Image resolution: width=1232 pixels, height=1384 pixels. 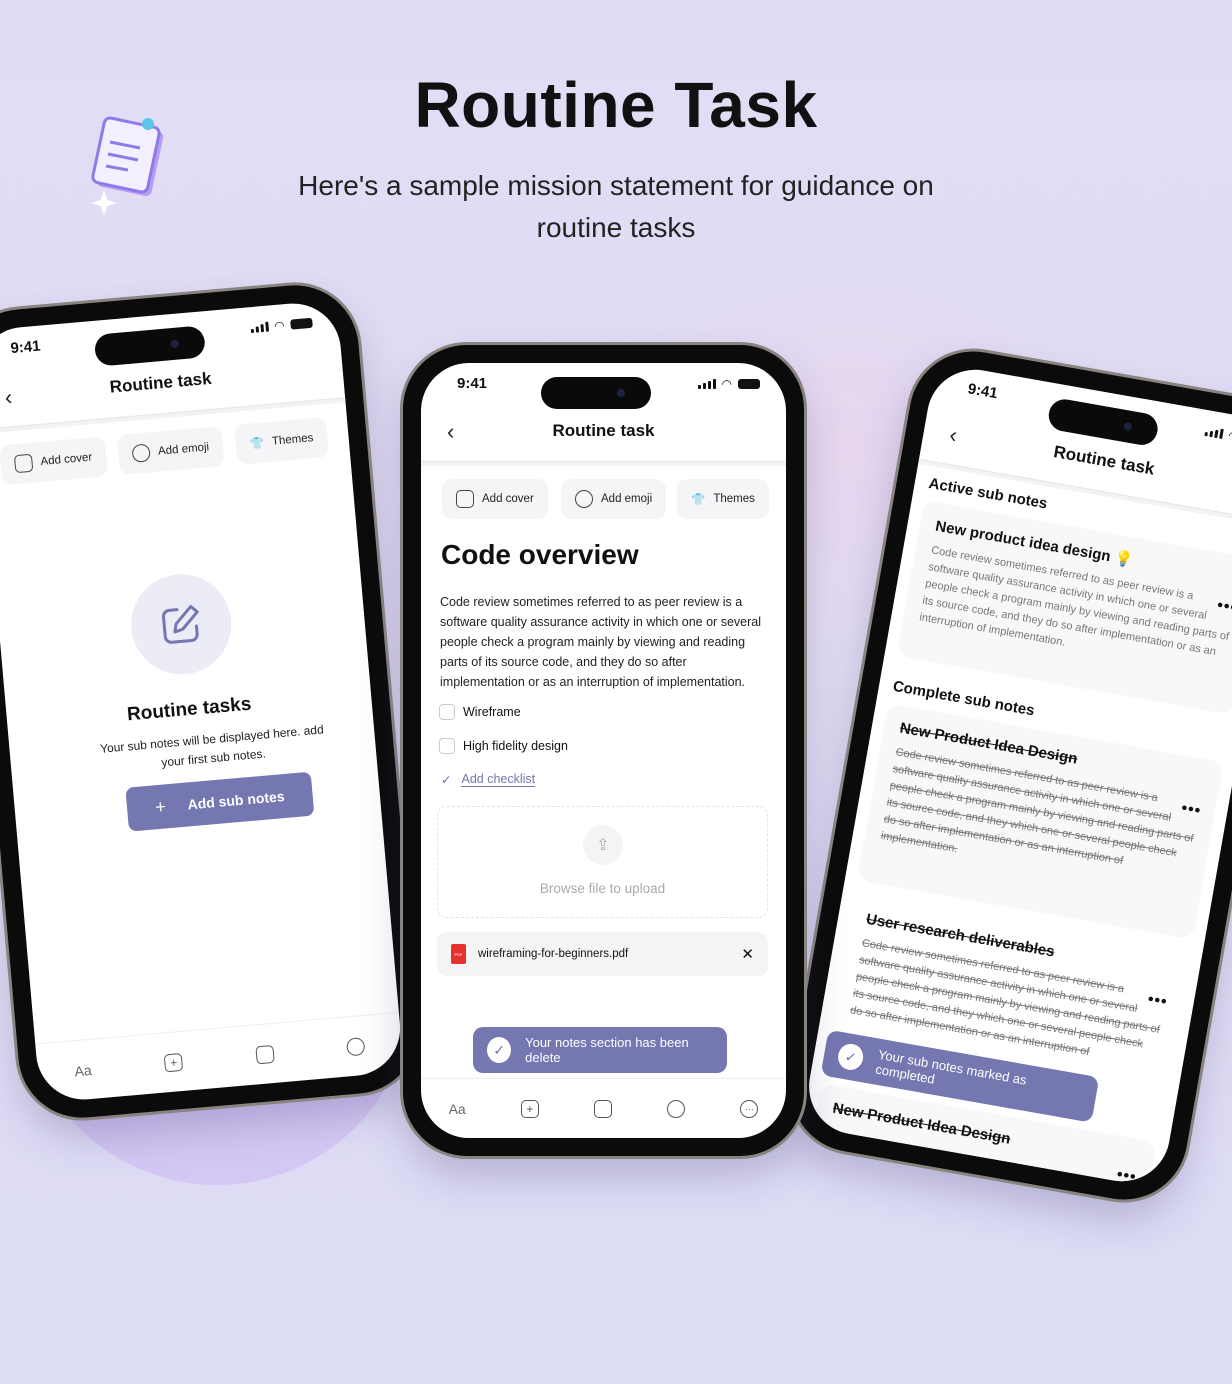 I want to click on checklist-item: High fidelity design, so click(x=503, y=746).